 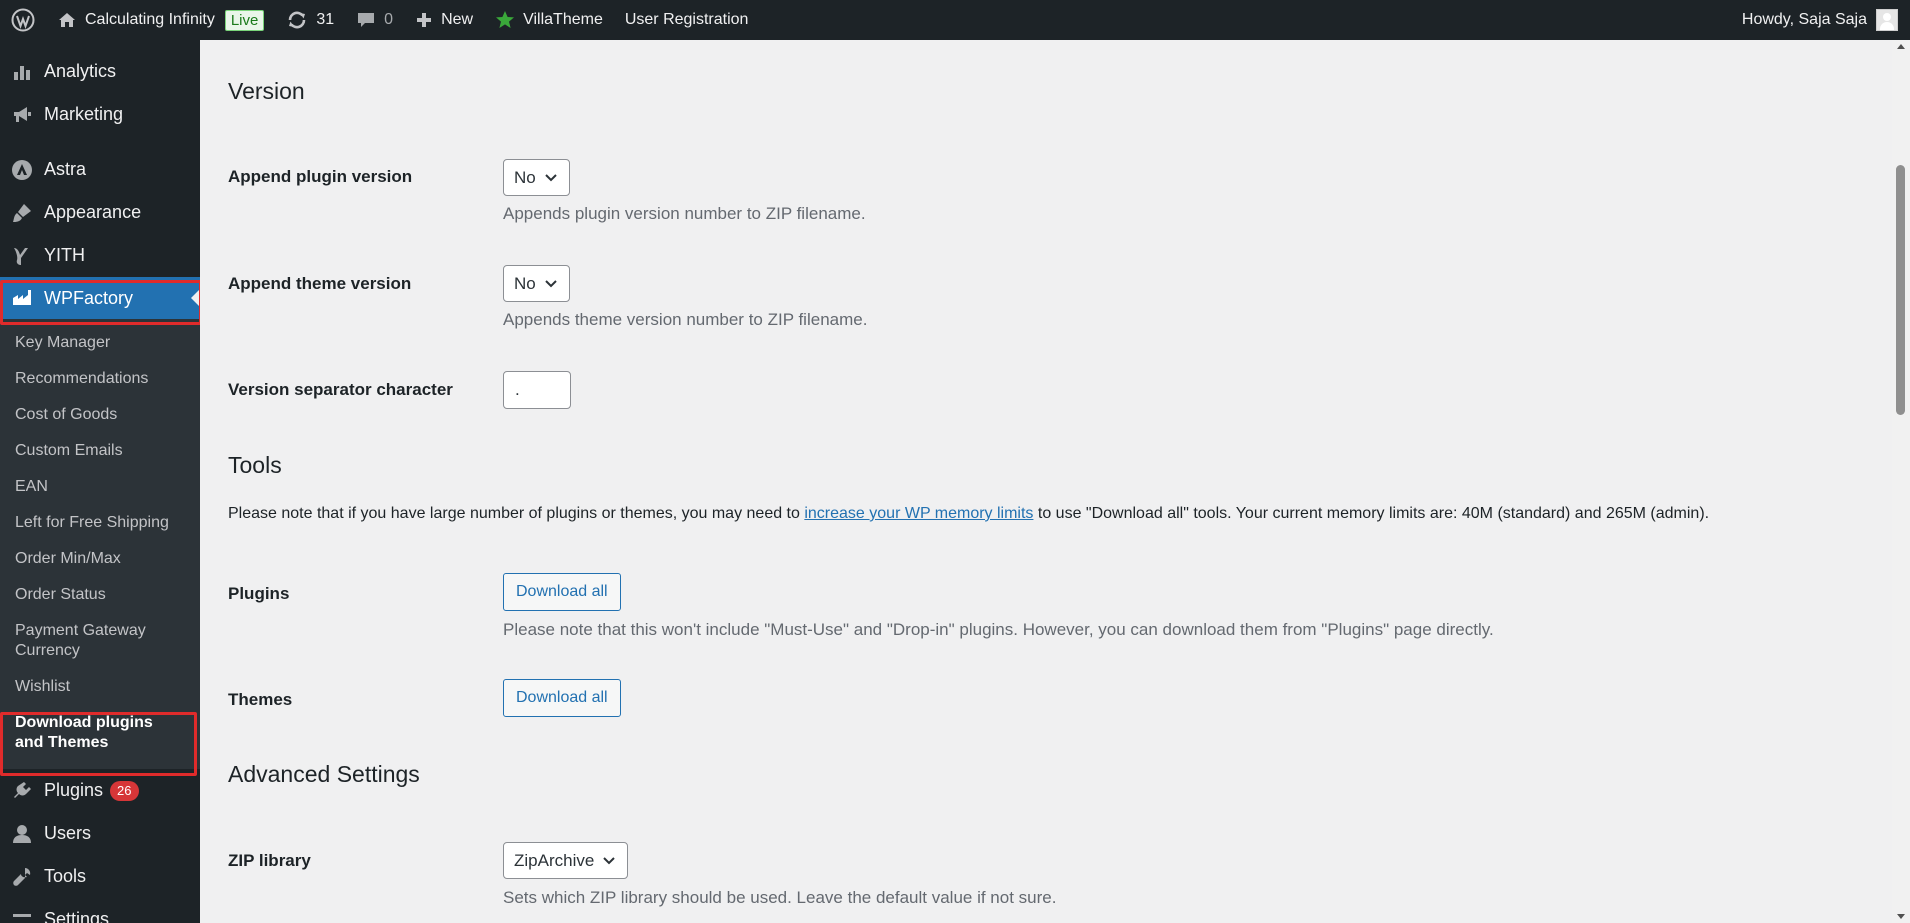 I want to click on wordpress-logo-button, so click(x=23, y=20).